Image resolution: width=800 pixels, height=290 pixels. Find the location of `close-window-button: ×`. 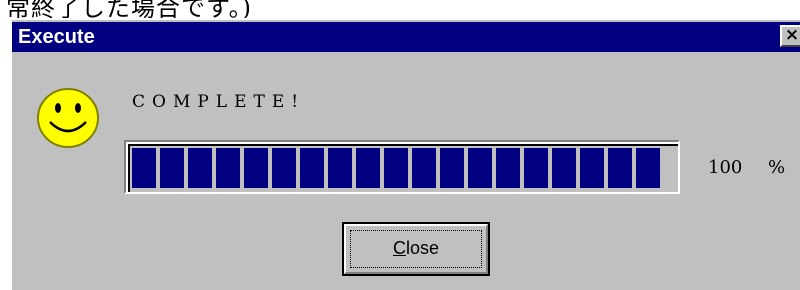

close-window-button: × is located at coordinates (790, 36).